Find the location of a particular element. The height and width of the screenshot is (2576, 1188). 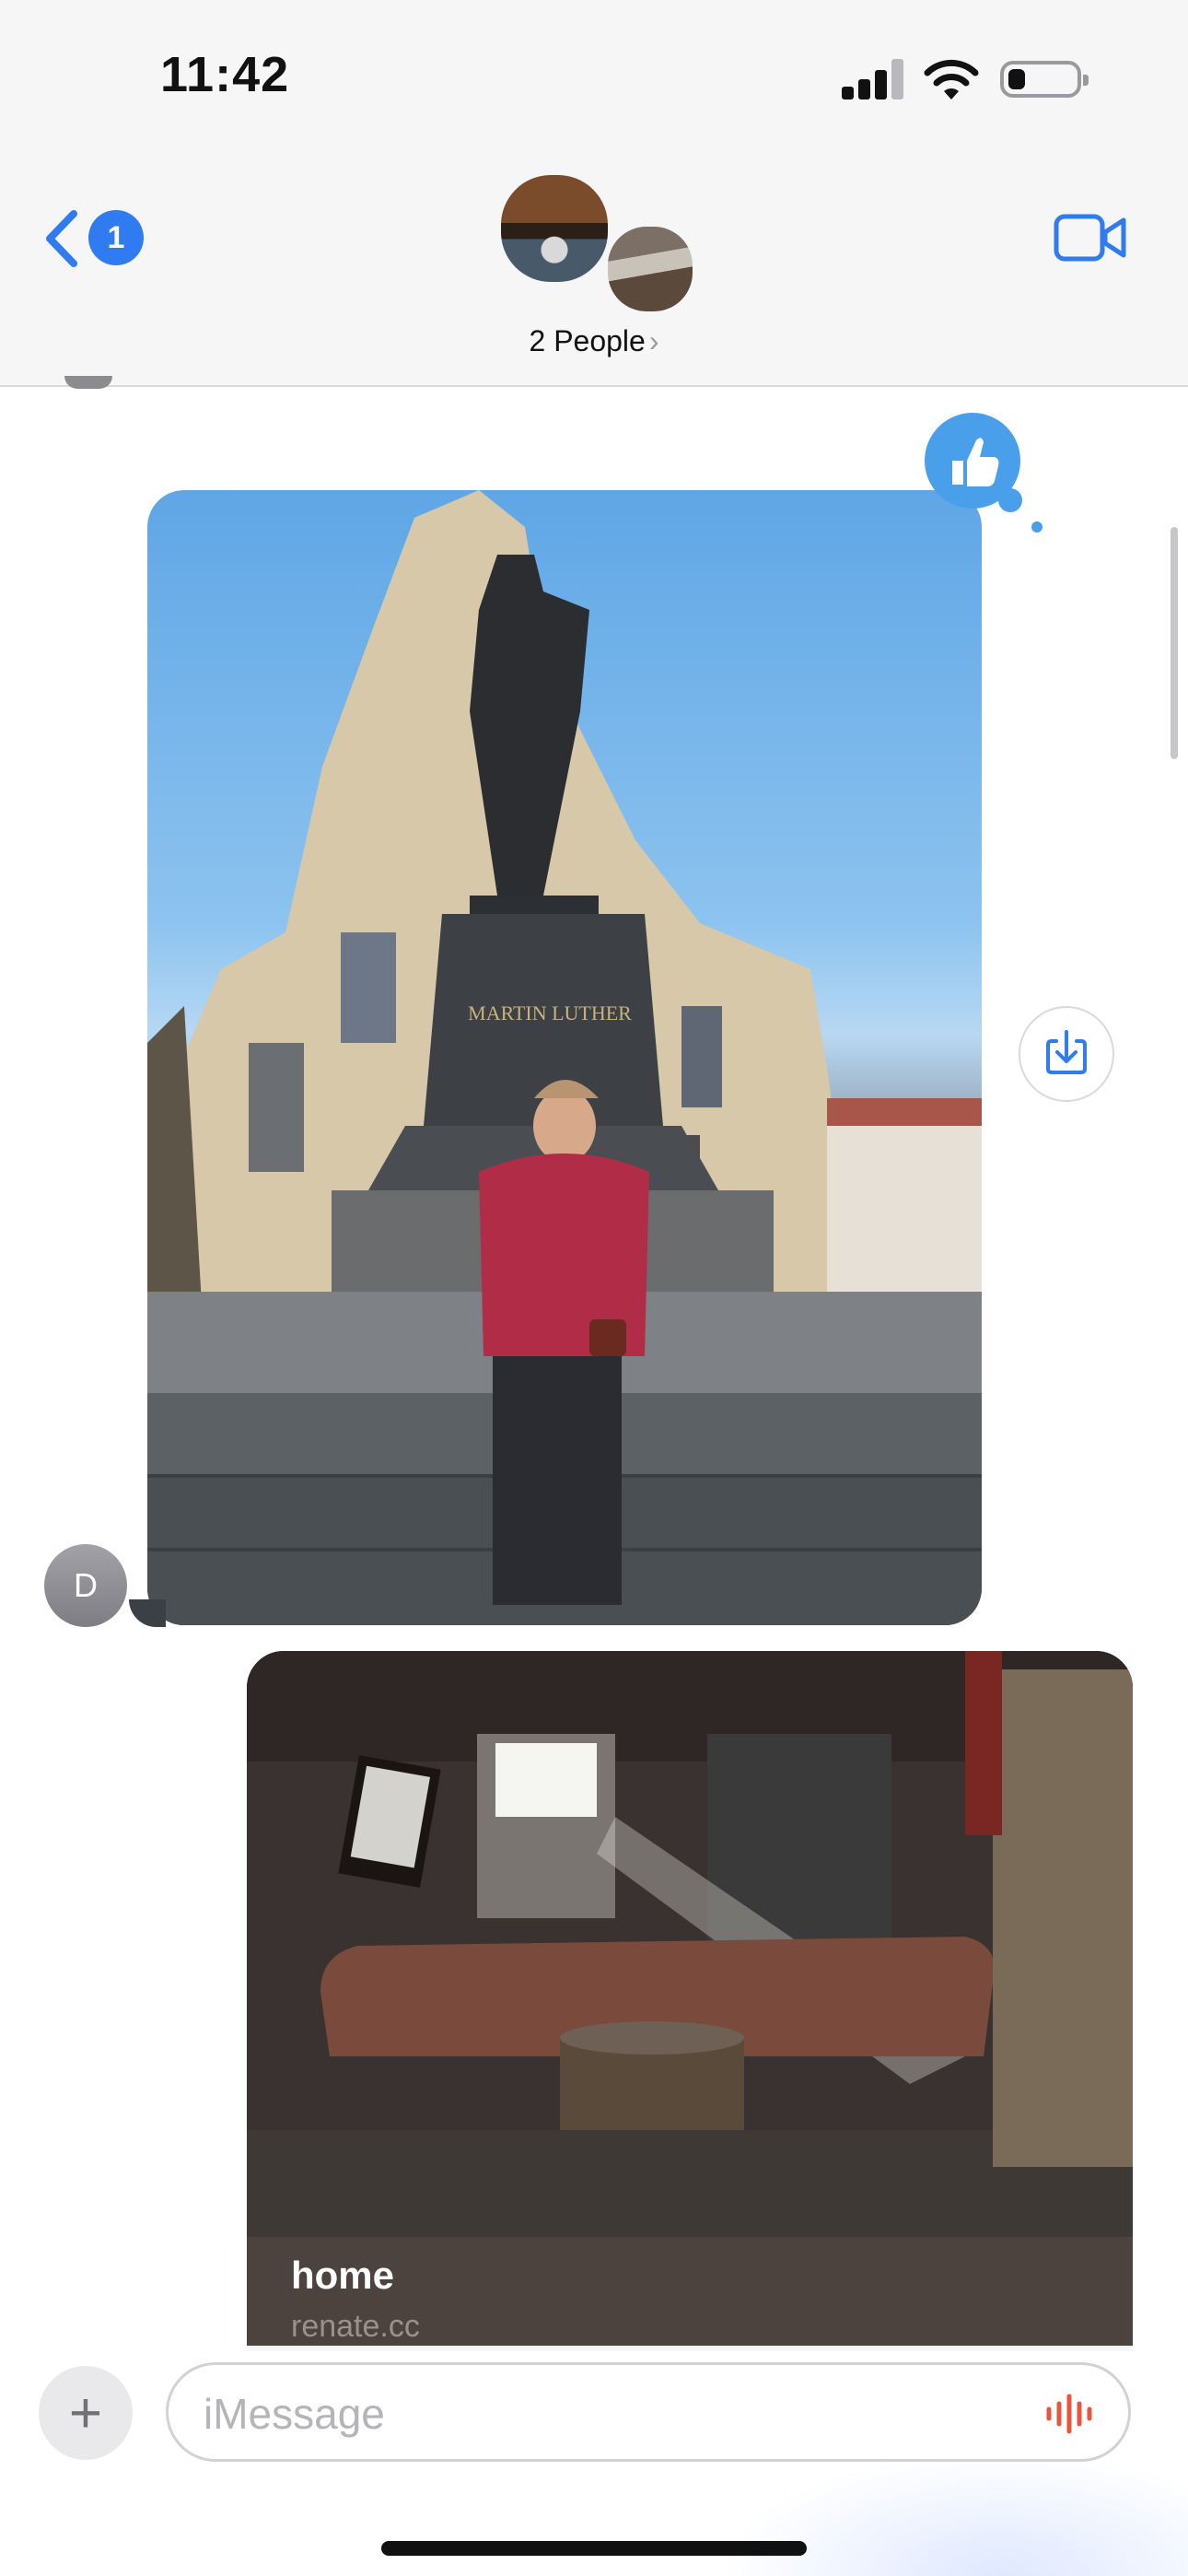

wifi-icon is located at coordinates (951, 79).